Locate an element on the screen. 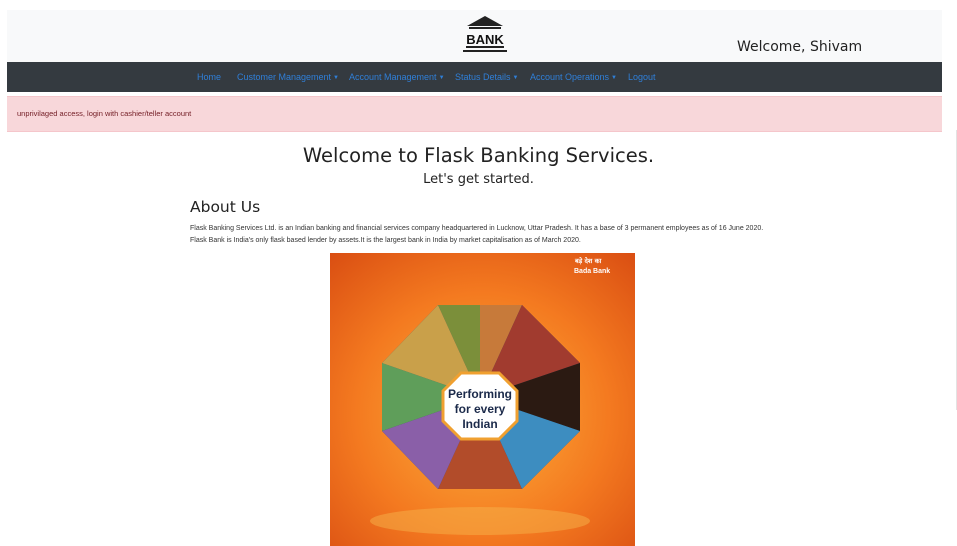  nav-logout: Logout is located at coordinates (642, 77).